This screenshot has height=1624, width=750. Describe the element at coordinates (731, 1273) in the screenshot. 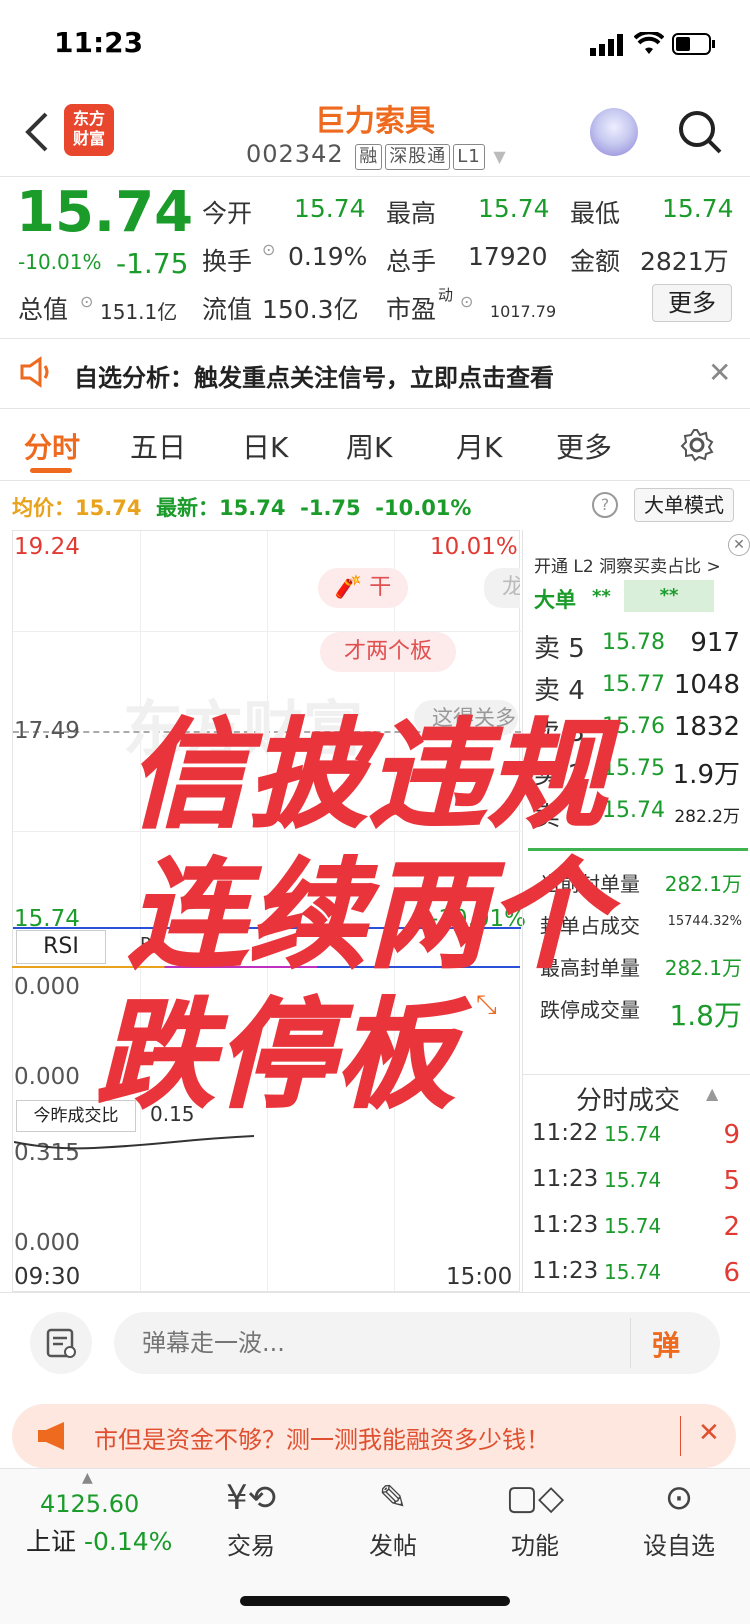

I see `tick-volume: 6` at that location.